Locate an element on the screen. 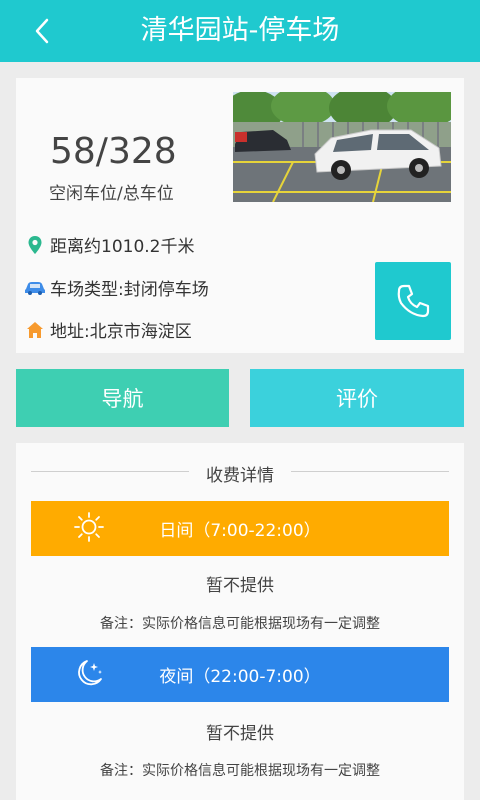  night-price-text: 暂不提供 is located at coordinates (240, 734).